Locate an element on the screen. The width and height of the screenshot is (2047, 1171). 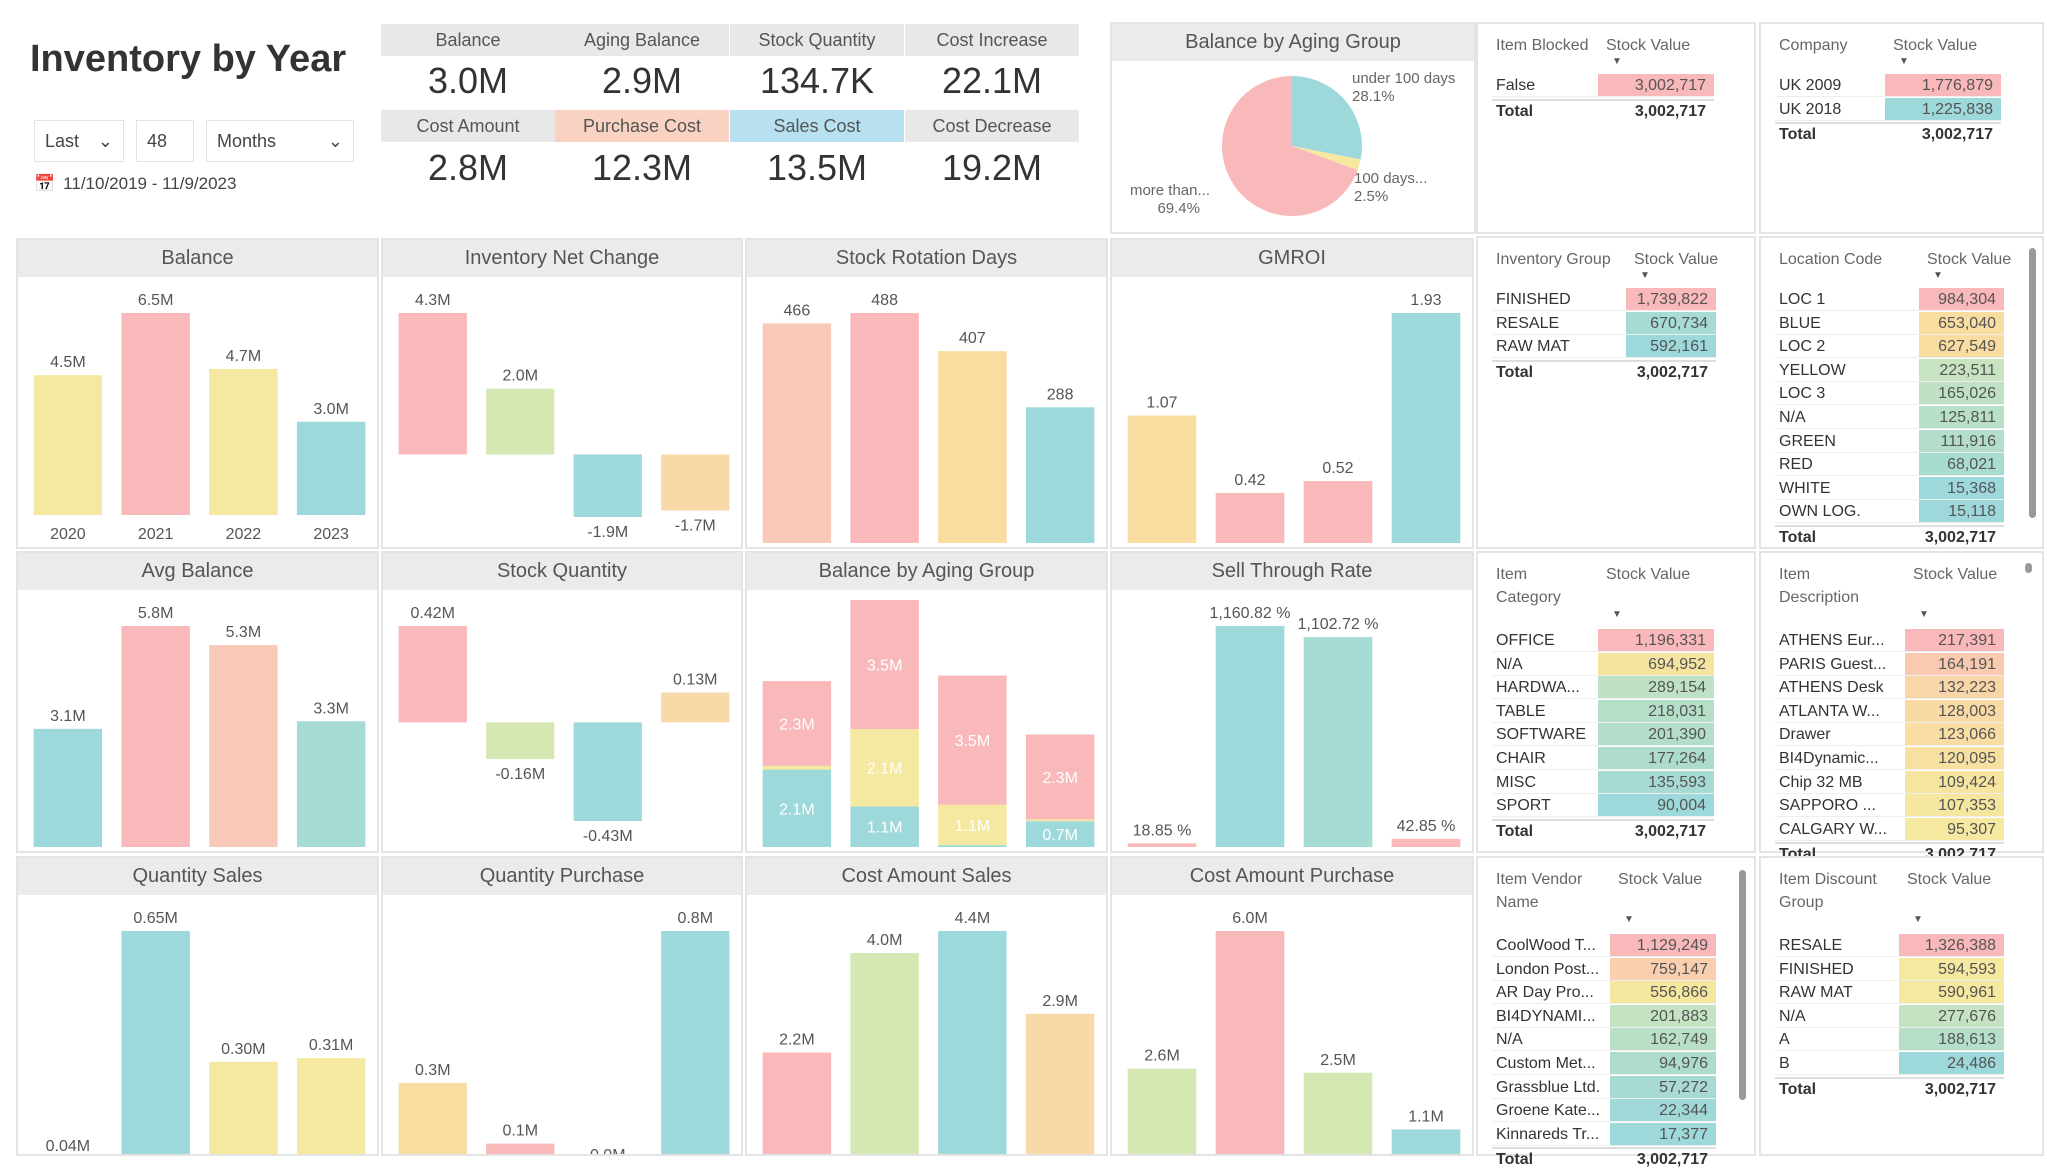
table-row: N/A 694,952 is located at coordinates (1603, 664).